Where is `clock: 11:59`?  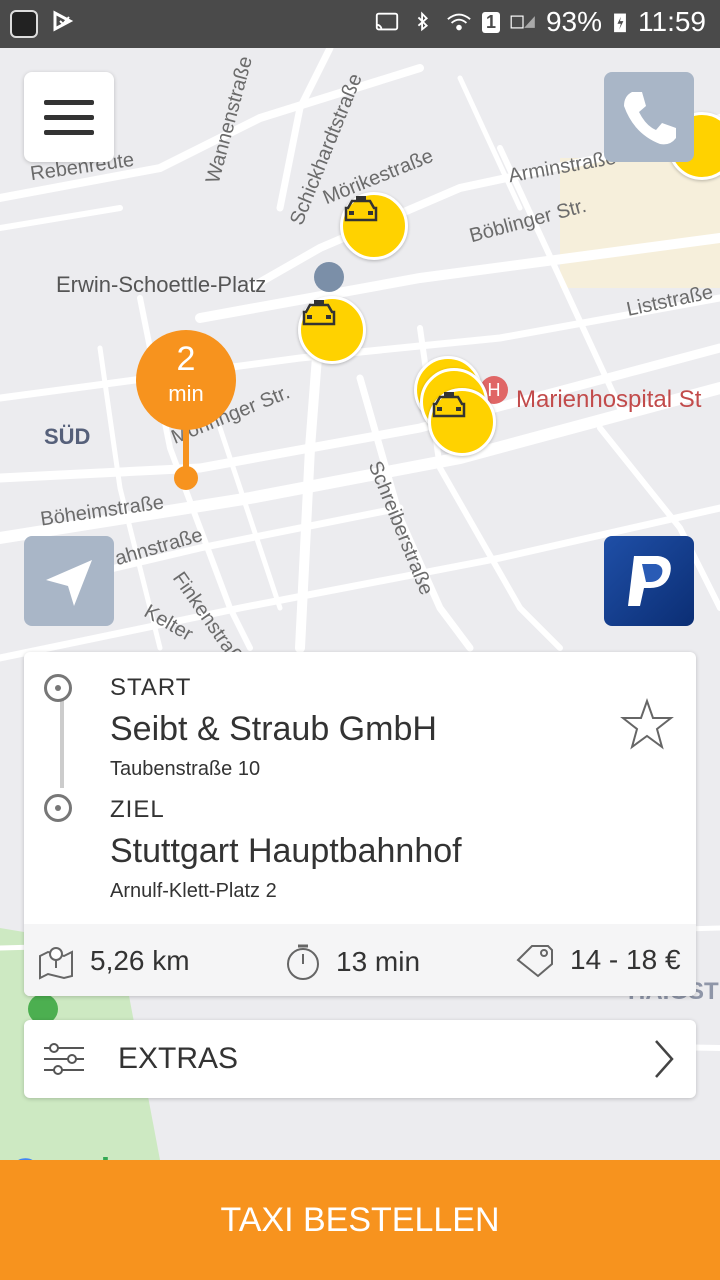
clock: 11:59 is located at coordinates (672, 21).